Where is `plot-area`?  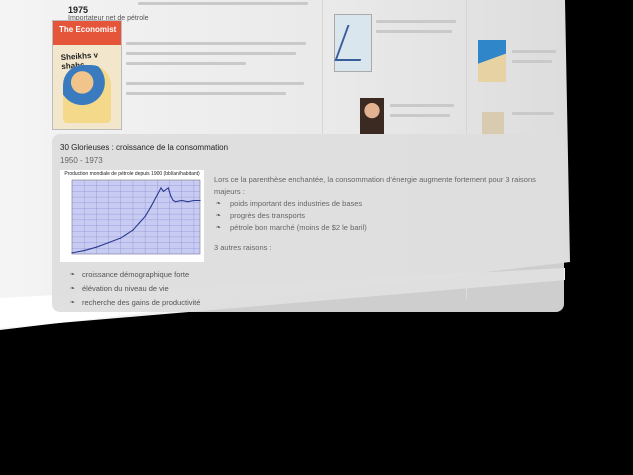 plot-area is located at coordinates (136, 217).